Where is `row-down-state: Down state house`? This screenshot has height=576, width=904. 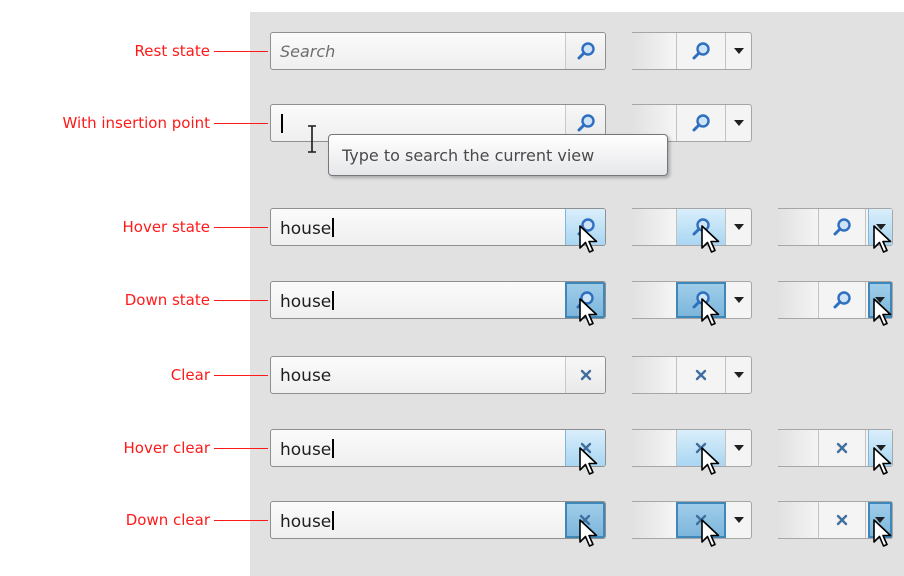 row-down-state: Down state house is located at coordinates (452, 301).